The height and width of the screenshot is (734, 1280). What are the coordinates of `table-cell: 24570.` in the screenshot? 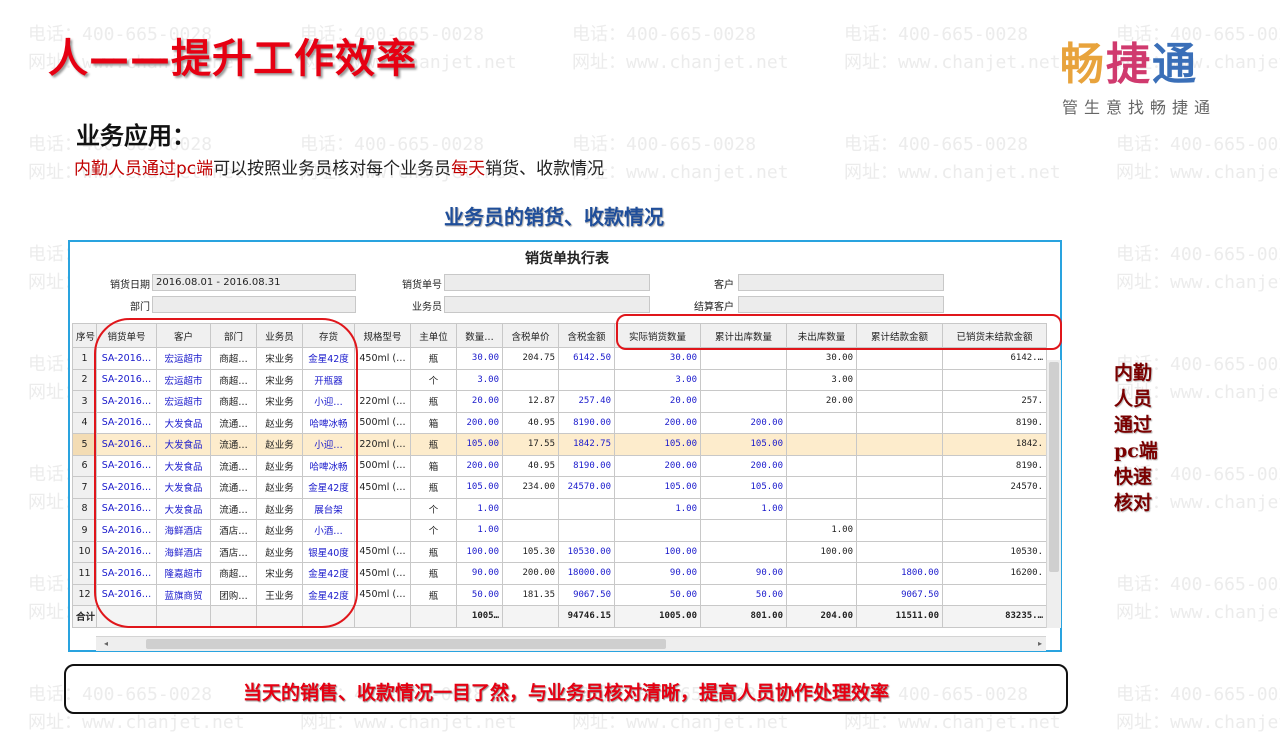 It's located at (994, 487).